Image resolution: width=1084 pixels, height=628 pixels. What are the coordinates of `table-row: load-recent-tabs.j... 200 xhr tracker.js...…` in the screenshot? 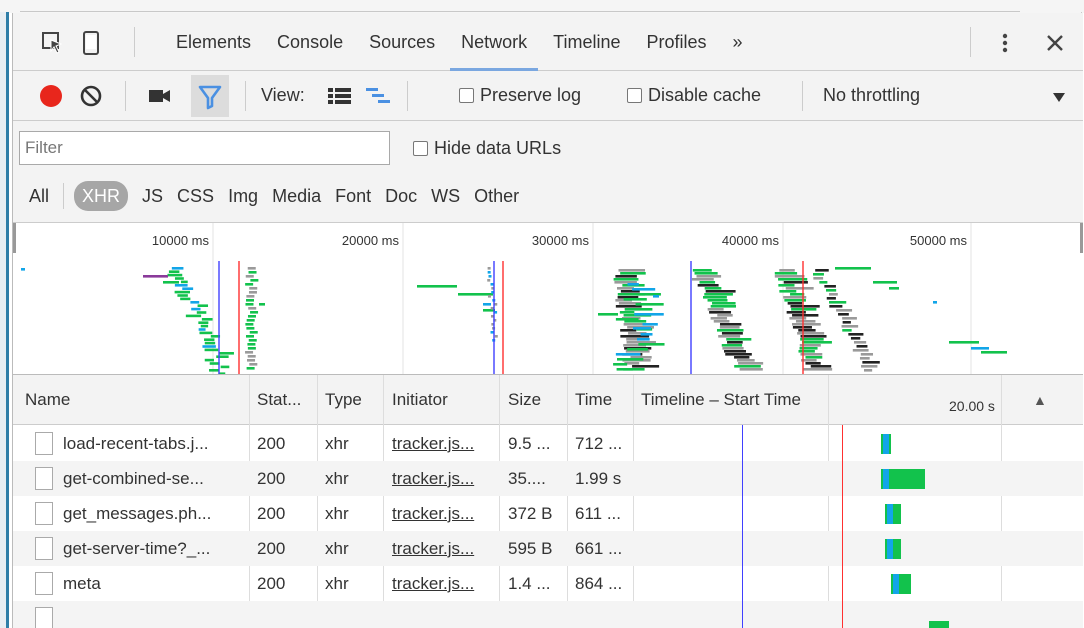 It's located at (548, 443).